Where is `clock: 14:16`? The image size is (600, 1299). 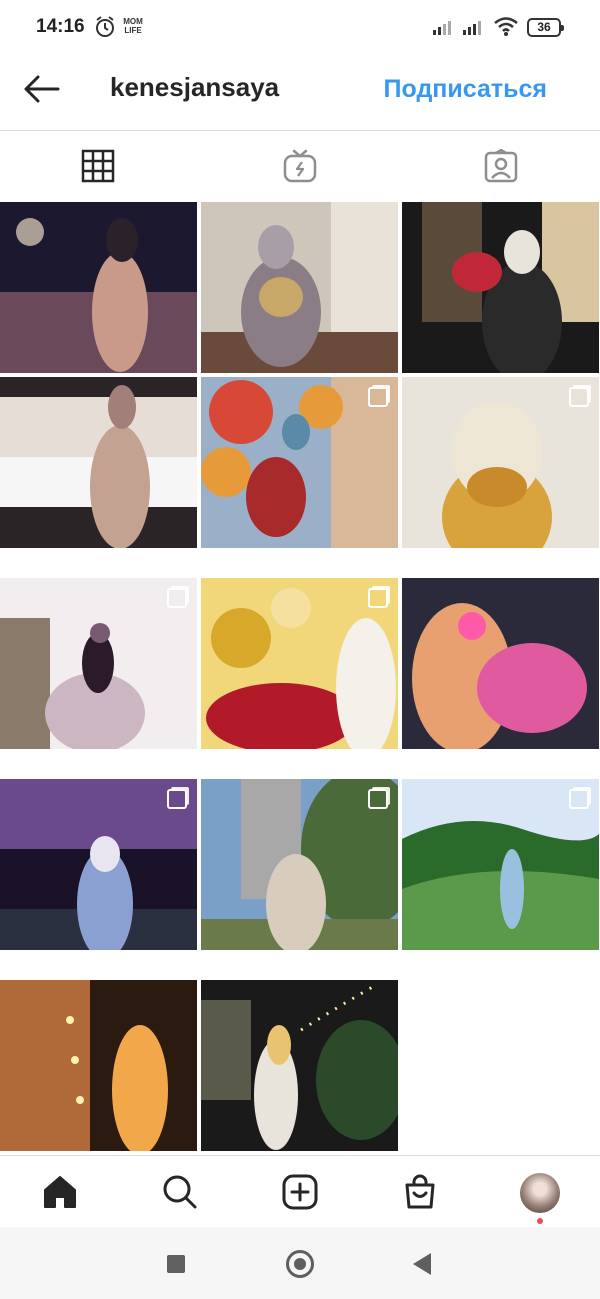 clock: 14:16 is located at coordinates (60, 26).